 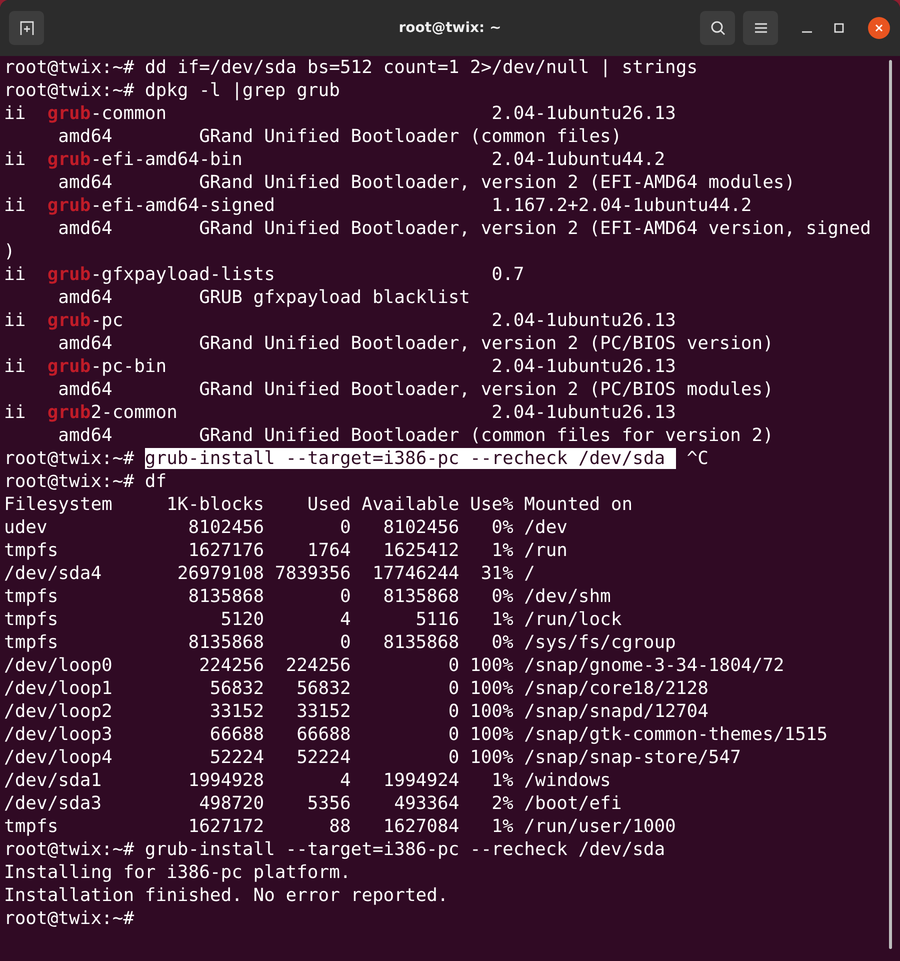 I want to click on terminal-line: amd64 GRand Unified Bootloader, version 2 (PC/BIOS version), so click(x=415, y=343).